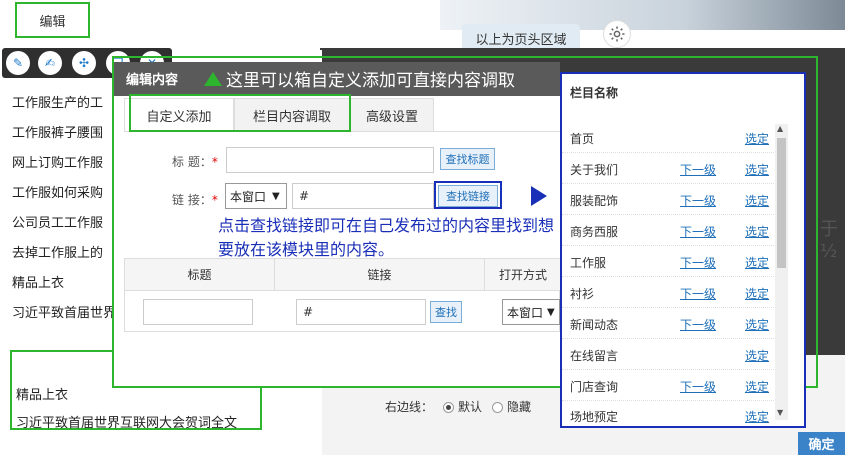  What do you see at coordinates (617, 34) in the screenshot?
I see `gear-icon` at bounding box center [617, 34].